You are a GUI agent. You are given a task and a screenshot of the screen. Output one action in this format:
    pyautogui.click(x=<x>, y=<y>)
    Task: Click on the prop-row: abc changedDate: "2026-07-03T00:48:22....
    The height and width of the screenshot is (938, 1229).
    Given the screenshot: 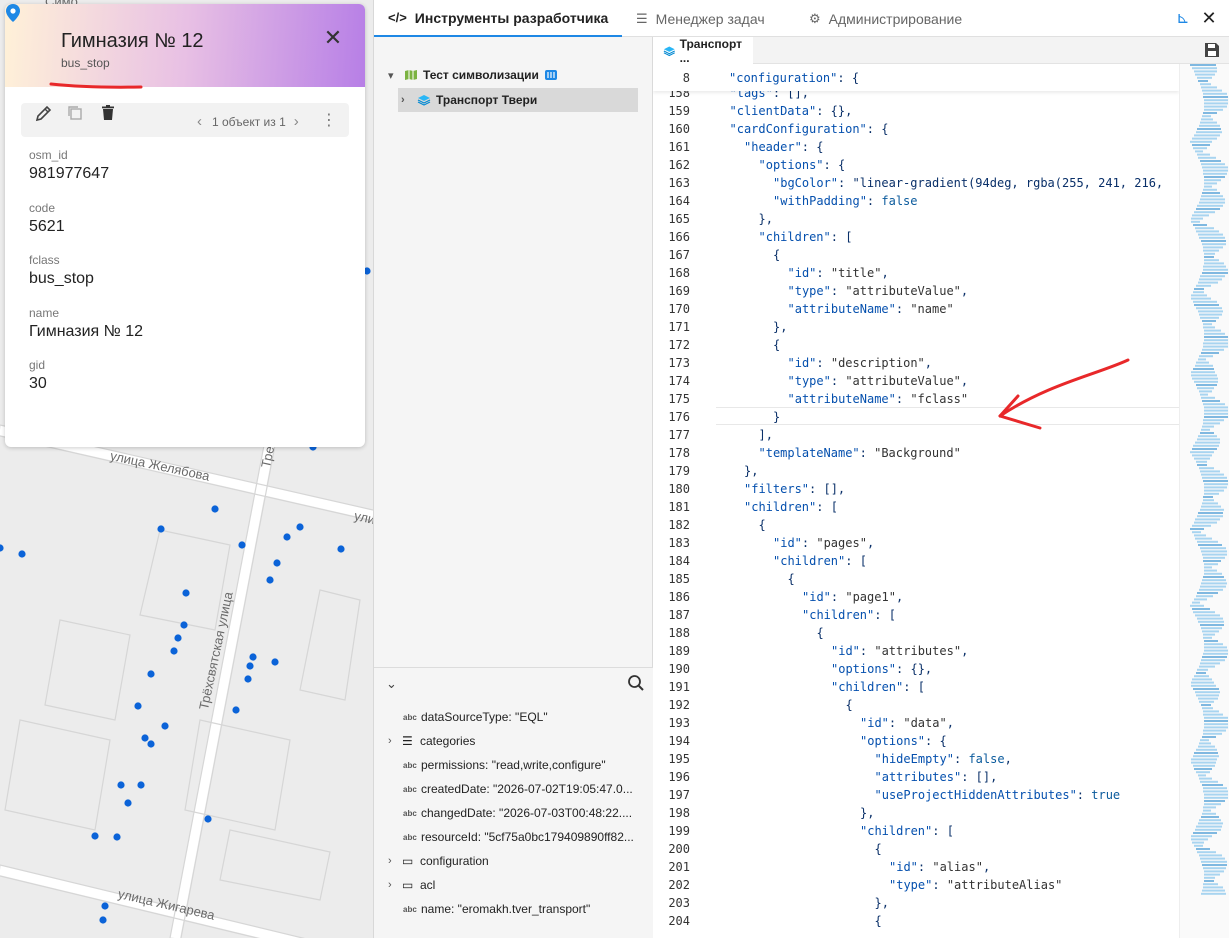 What is the action you would take?
    pyautogui.click(x=518, y=813)
    